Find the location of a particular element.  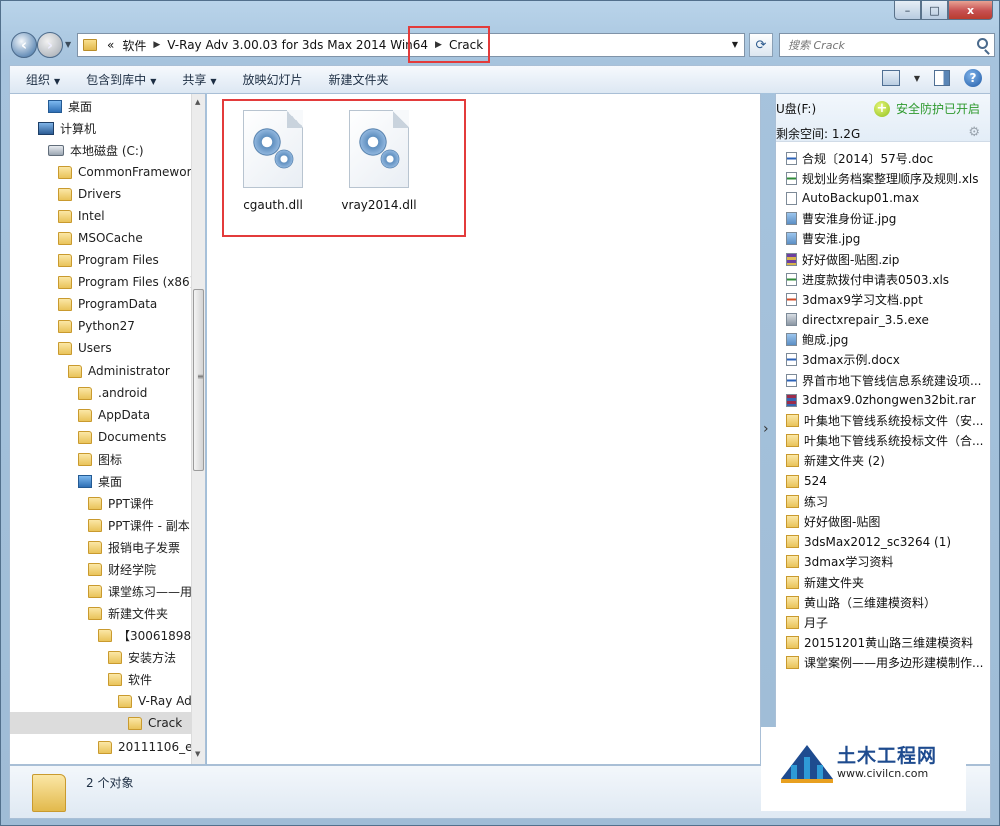

tree-item: 软件 is located at coordinates (101, 679).